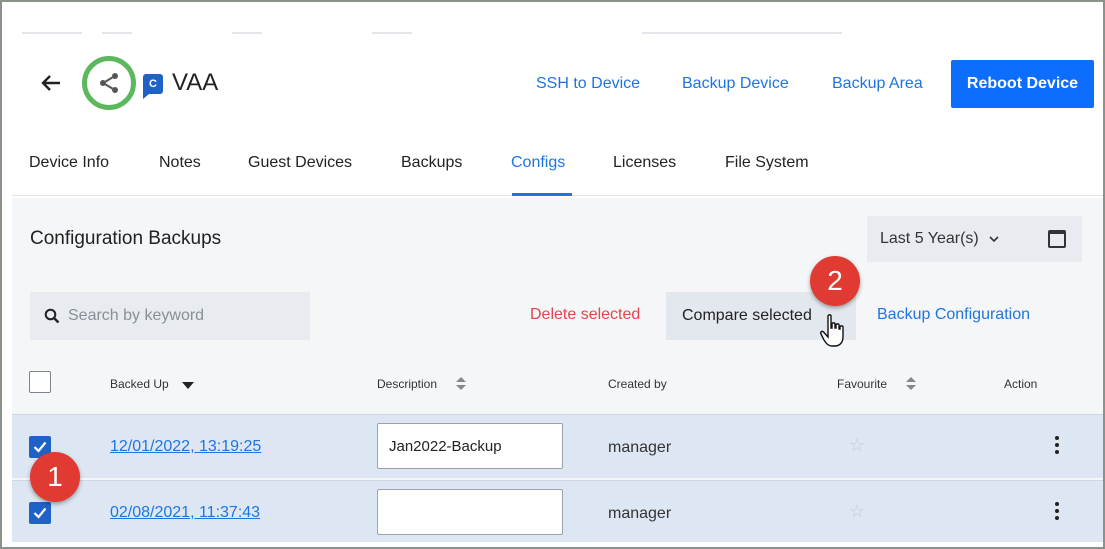 The width and height of the screenshot is (1105, 549). Describe the element at coordinates (588, 84) in the screenshot. I see `ssh-to-device-link: SSH to Device` at that location.